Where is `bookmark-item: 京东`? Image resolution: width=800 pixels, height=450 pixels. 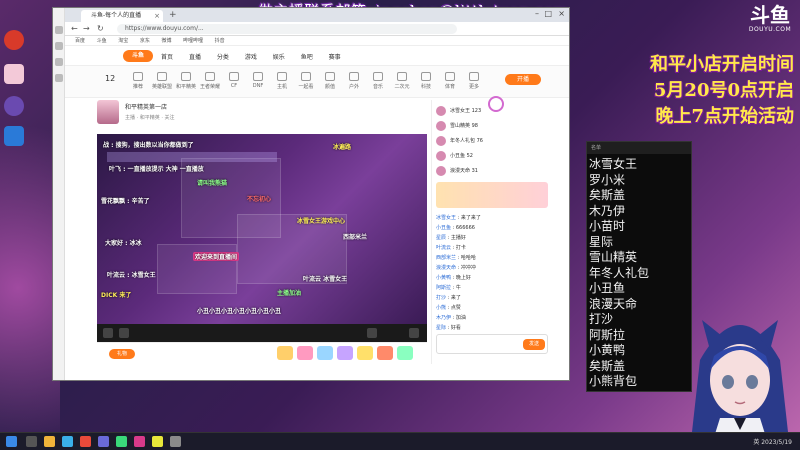 bookmark-item: 京东 is located at coordinates (145, 41).